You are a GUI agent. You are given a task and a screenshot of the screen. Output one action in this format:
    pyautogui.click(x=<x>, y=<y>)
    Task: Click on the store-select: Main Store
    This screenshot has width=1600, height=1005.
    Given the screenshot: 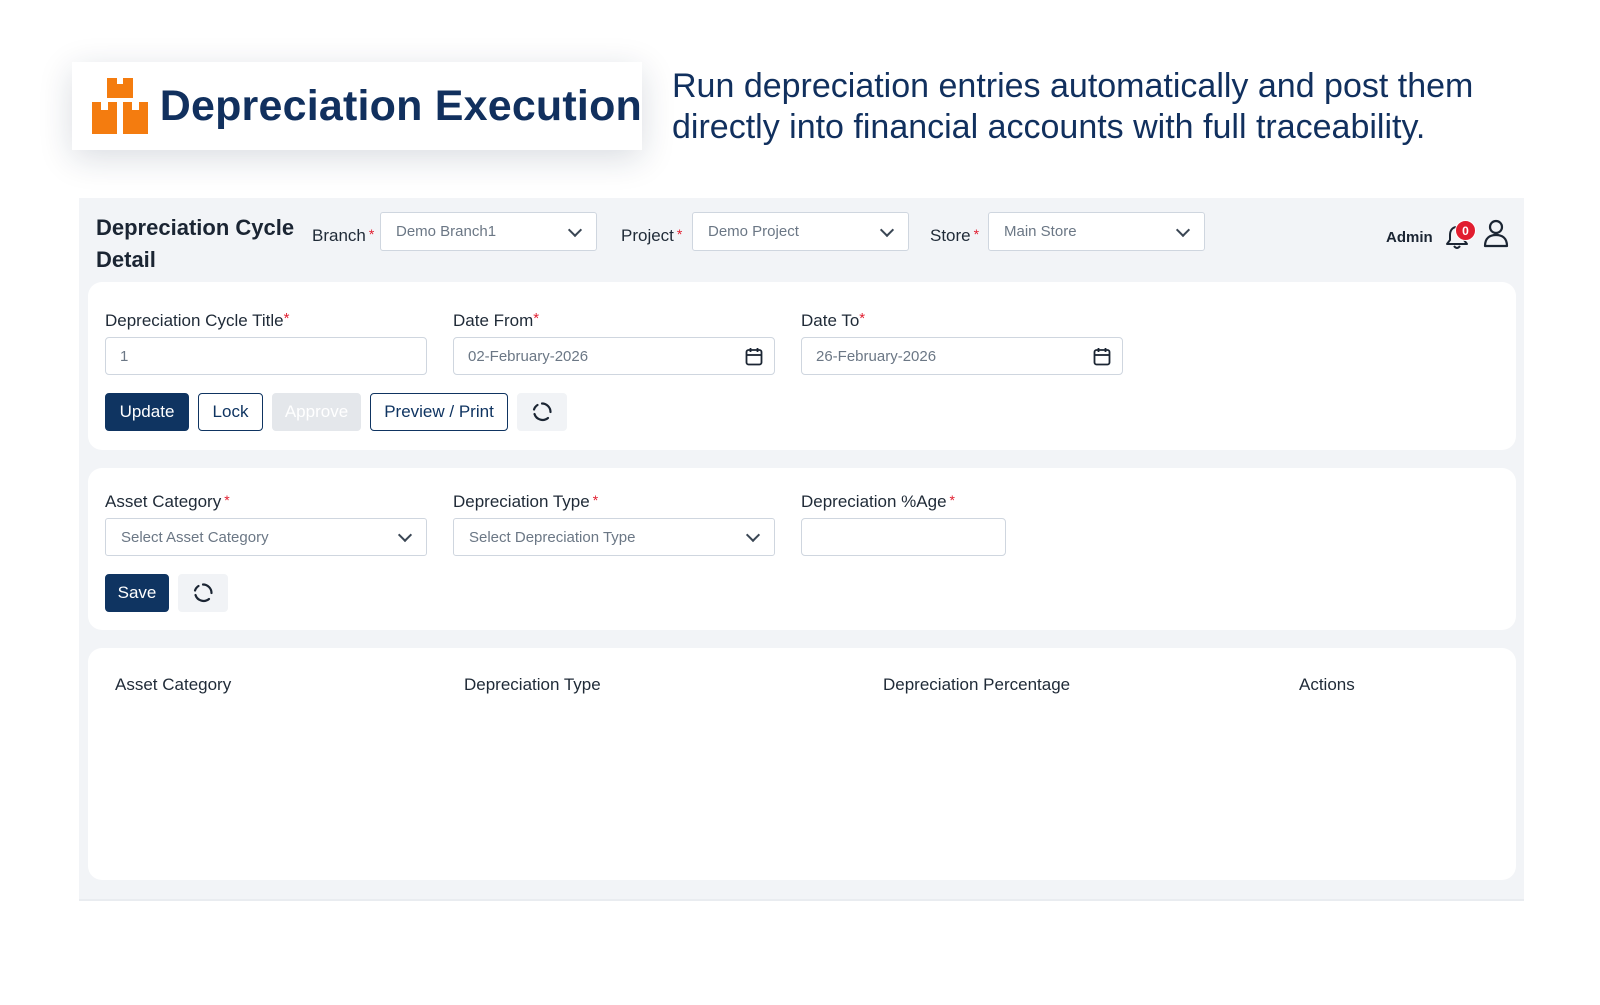 What is the action you would take?
    pyautogui.click(x=1096, y=231)
    